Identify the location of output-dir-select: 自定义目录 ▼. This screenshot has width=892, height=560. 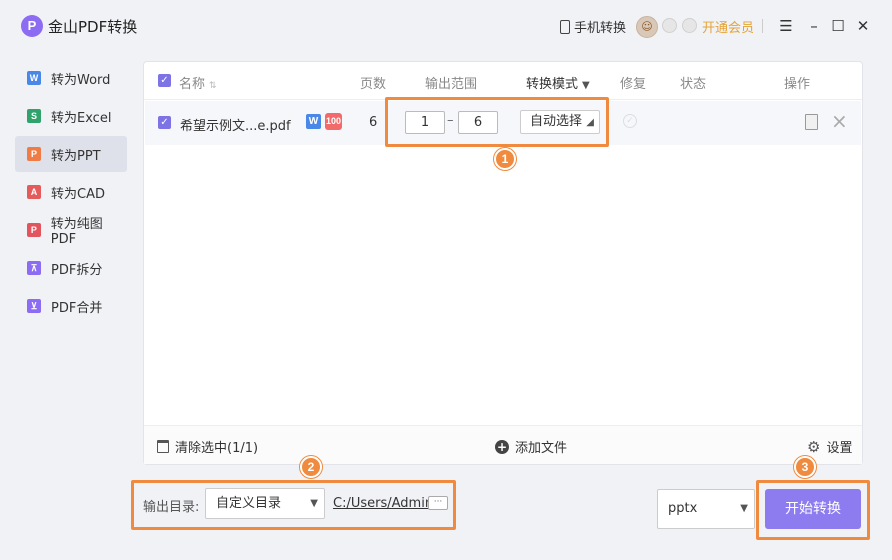
(265, 503).